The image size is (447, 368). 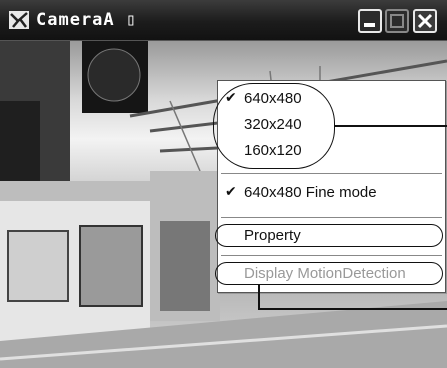 I want to click on menu-item-fine-mode: ✔ 640x480 Fine mode, so click(x=331, y=194).